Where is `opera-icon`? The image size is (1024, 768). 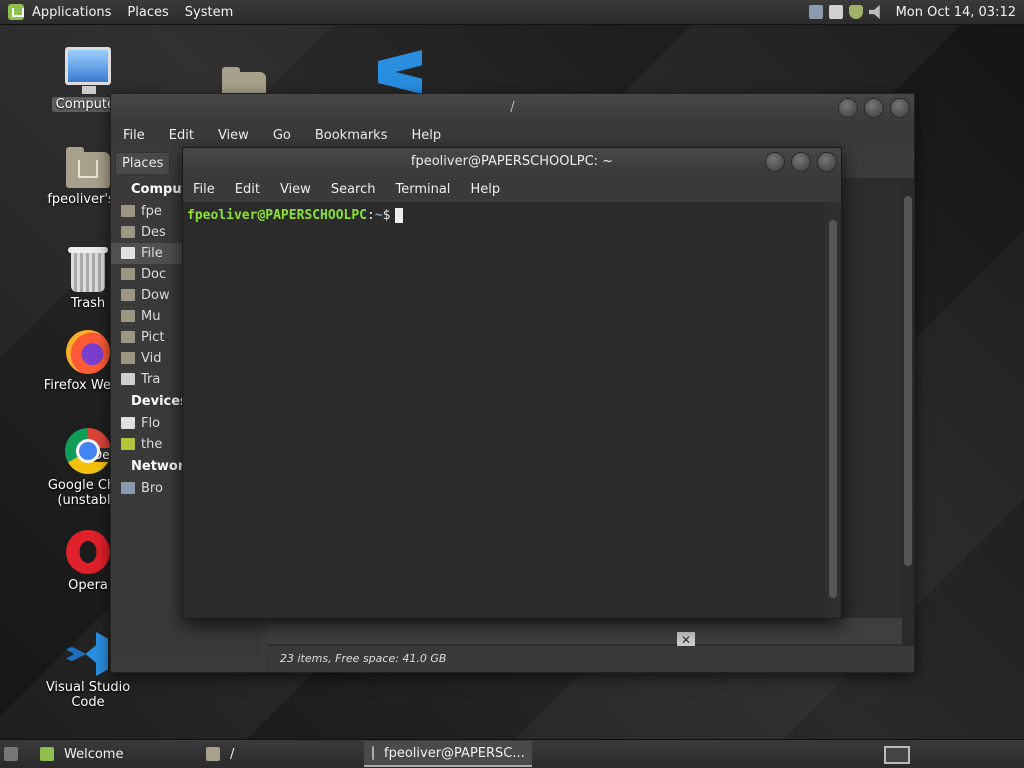 opera-icon is located at coordinates (88, 552).